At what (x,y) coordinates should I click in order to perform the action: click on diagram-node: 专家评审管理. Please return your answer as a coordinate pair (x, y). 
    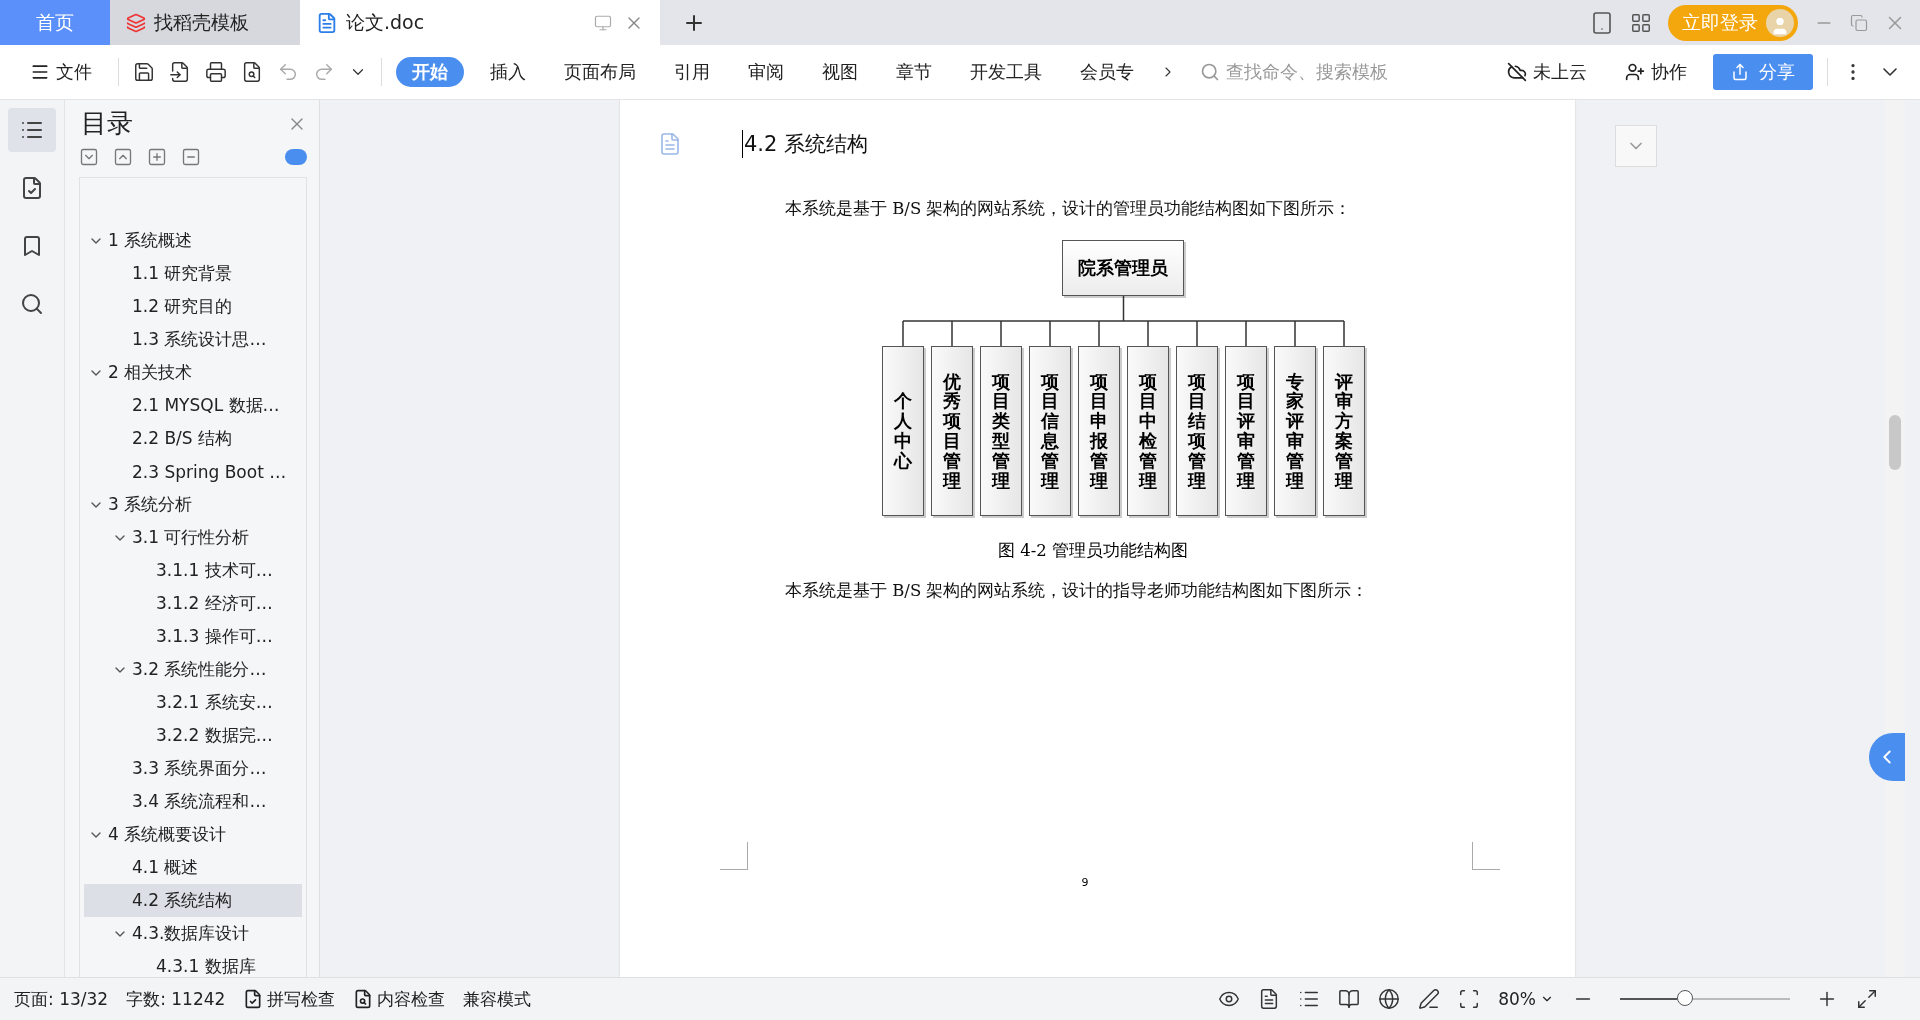
    Looking at the image, I should click on (1294, 431).